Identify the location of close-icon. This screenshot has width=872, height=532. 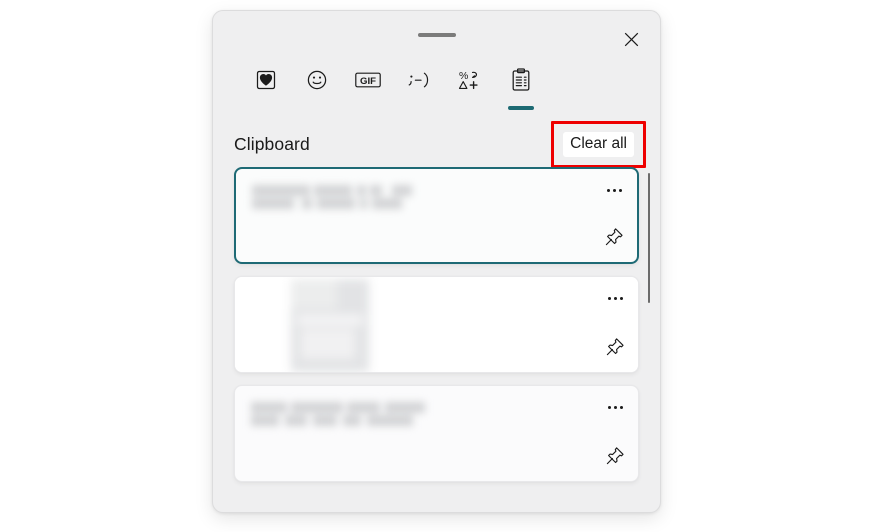
(631, 39).